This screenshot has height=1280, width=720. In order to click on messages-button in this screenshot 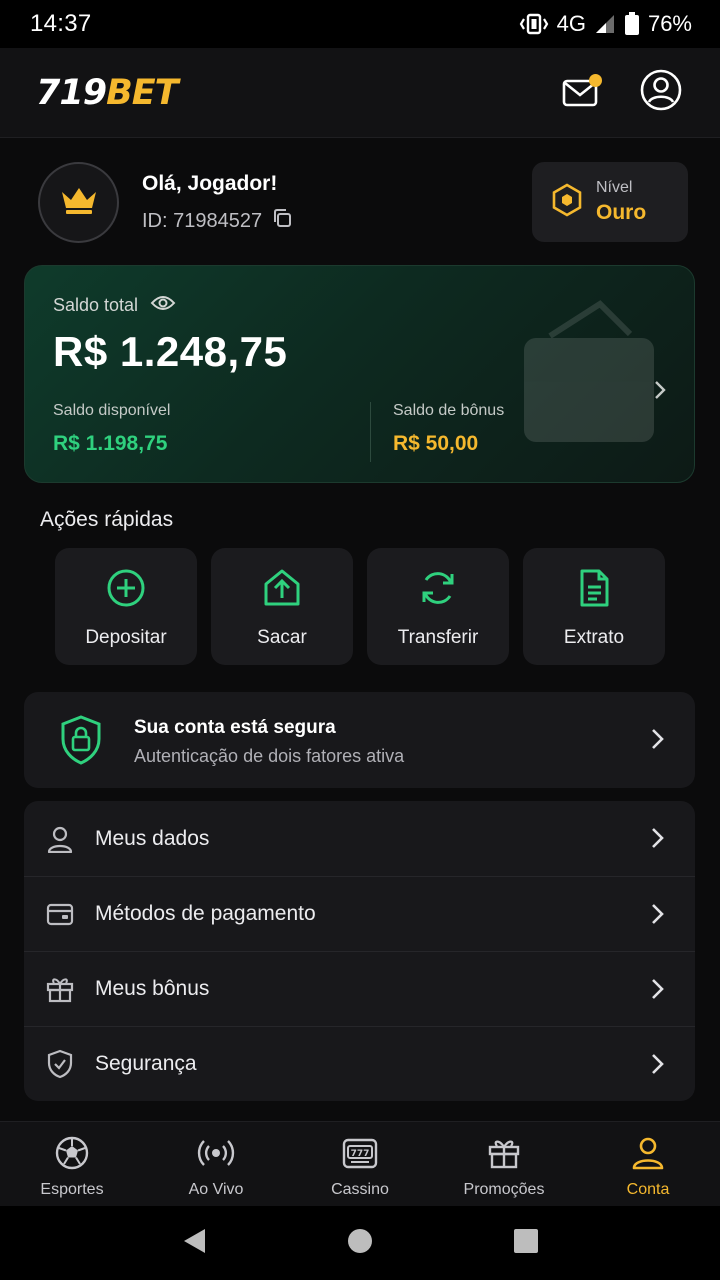, I will do `click(582, 90)`.